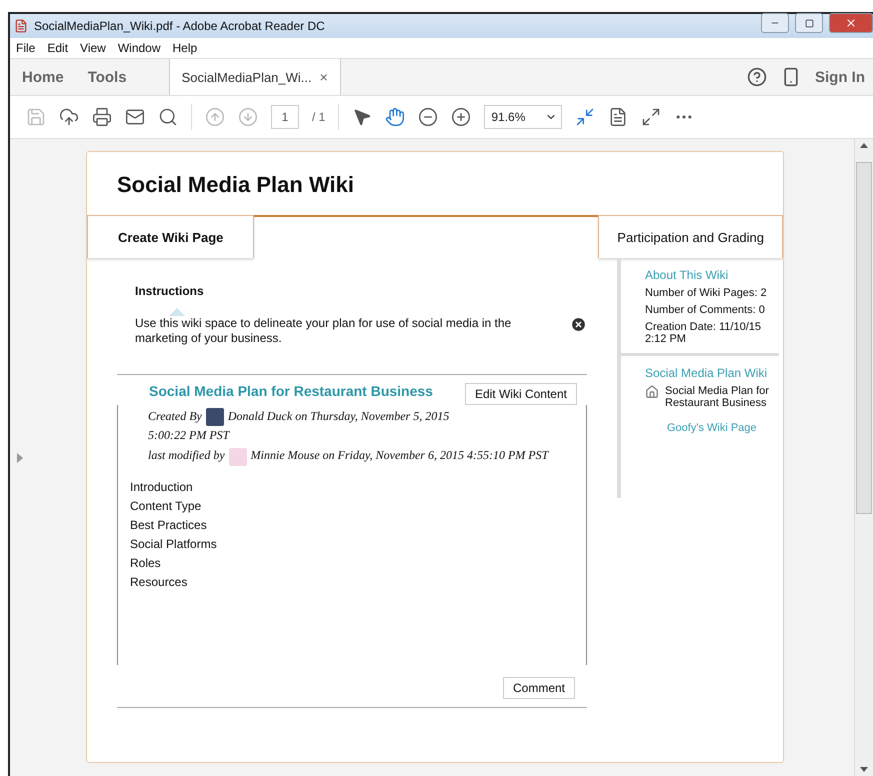 The width and height of the screenshot is (873, 776). I want to click on zoom-dropdown: 91.6%, so click(523, 117).